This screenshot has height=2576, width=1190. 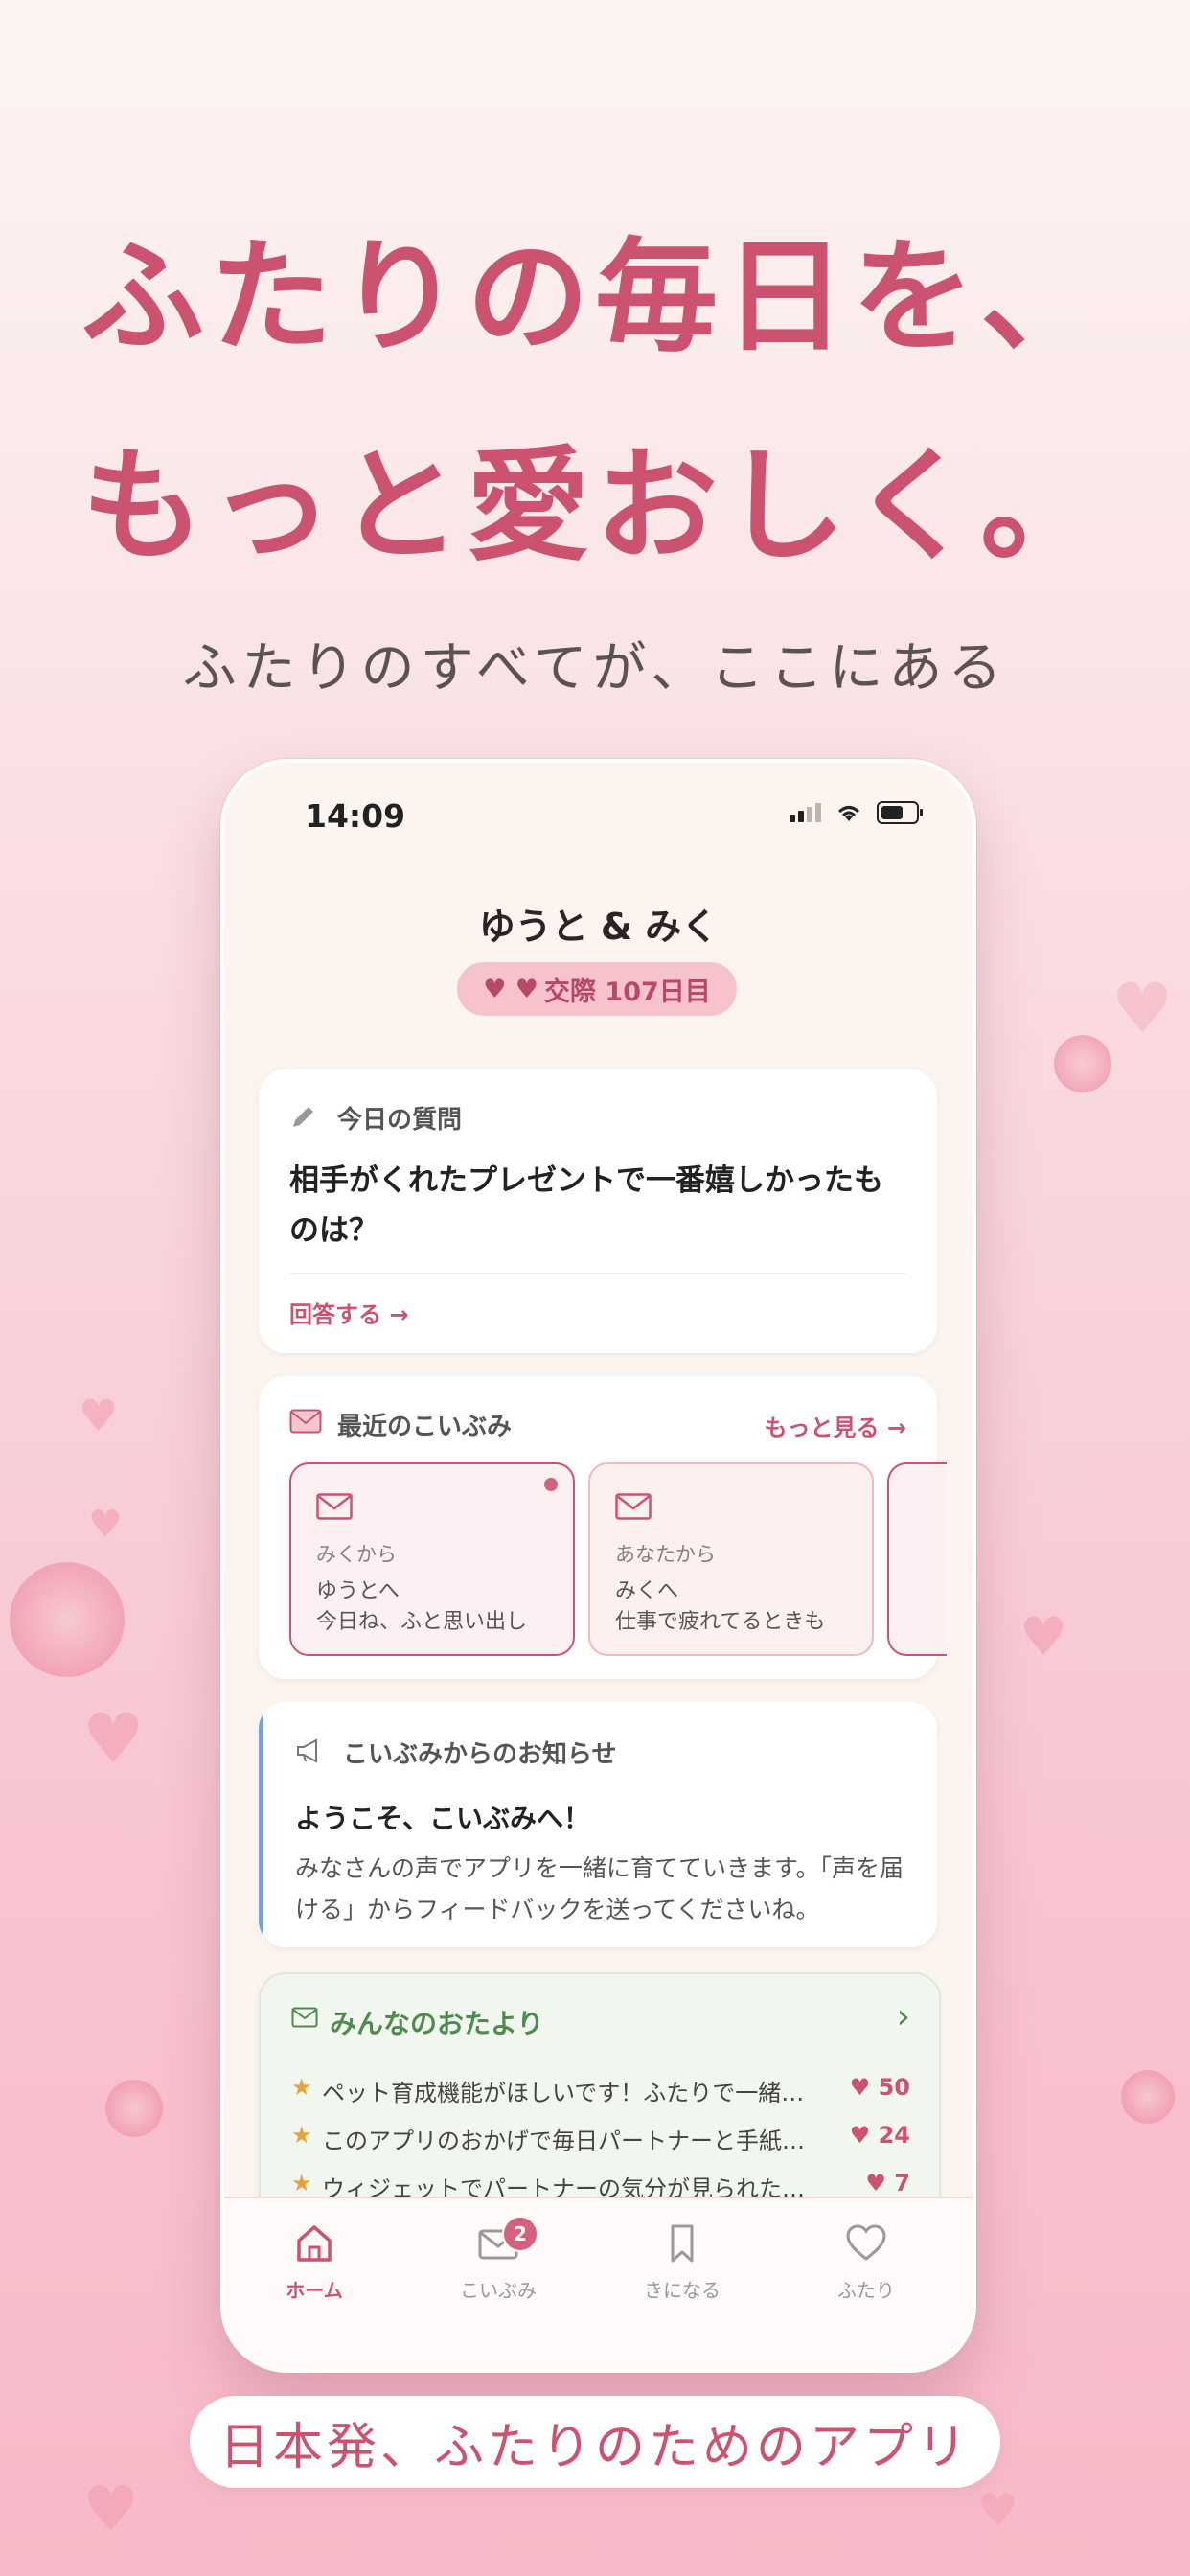 What do you see at coordinates (917, 1559) in the screenshot?
I see `letter-card-partial` at bounding box center [917, 1559].